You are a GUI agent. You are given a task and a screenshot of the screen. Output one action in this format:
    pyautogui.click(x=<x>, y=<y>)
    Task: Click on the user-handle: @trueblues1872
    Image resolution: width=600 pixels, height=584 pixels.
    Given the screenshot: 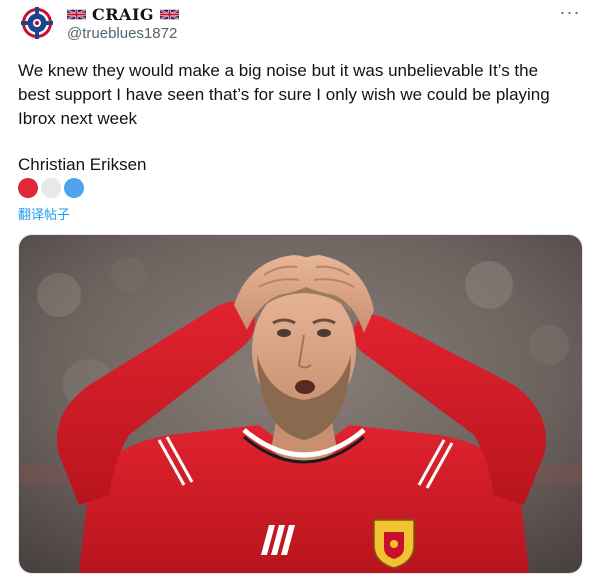 What is the action you would take?
    pyautogui.click(x=122, y=33)
    